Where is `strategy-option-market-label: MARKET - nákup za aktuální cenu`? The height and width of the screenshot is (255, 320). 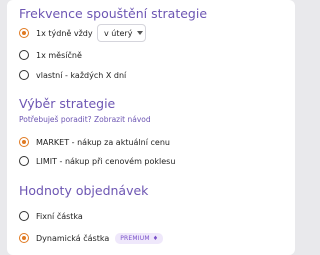 strategy-option-market-label: MARKET - nákup za aktuální cenu is located at coordinates (103, 142).